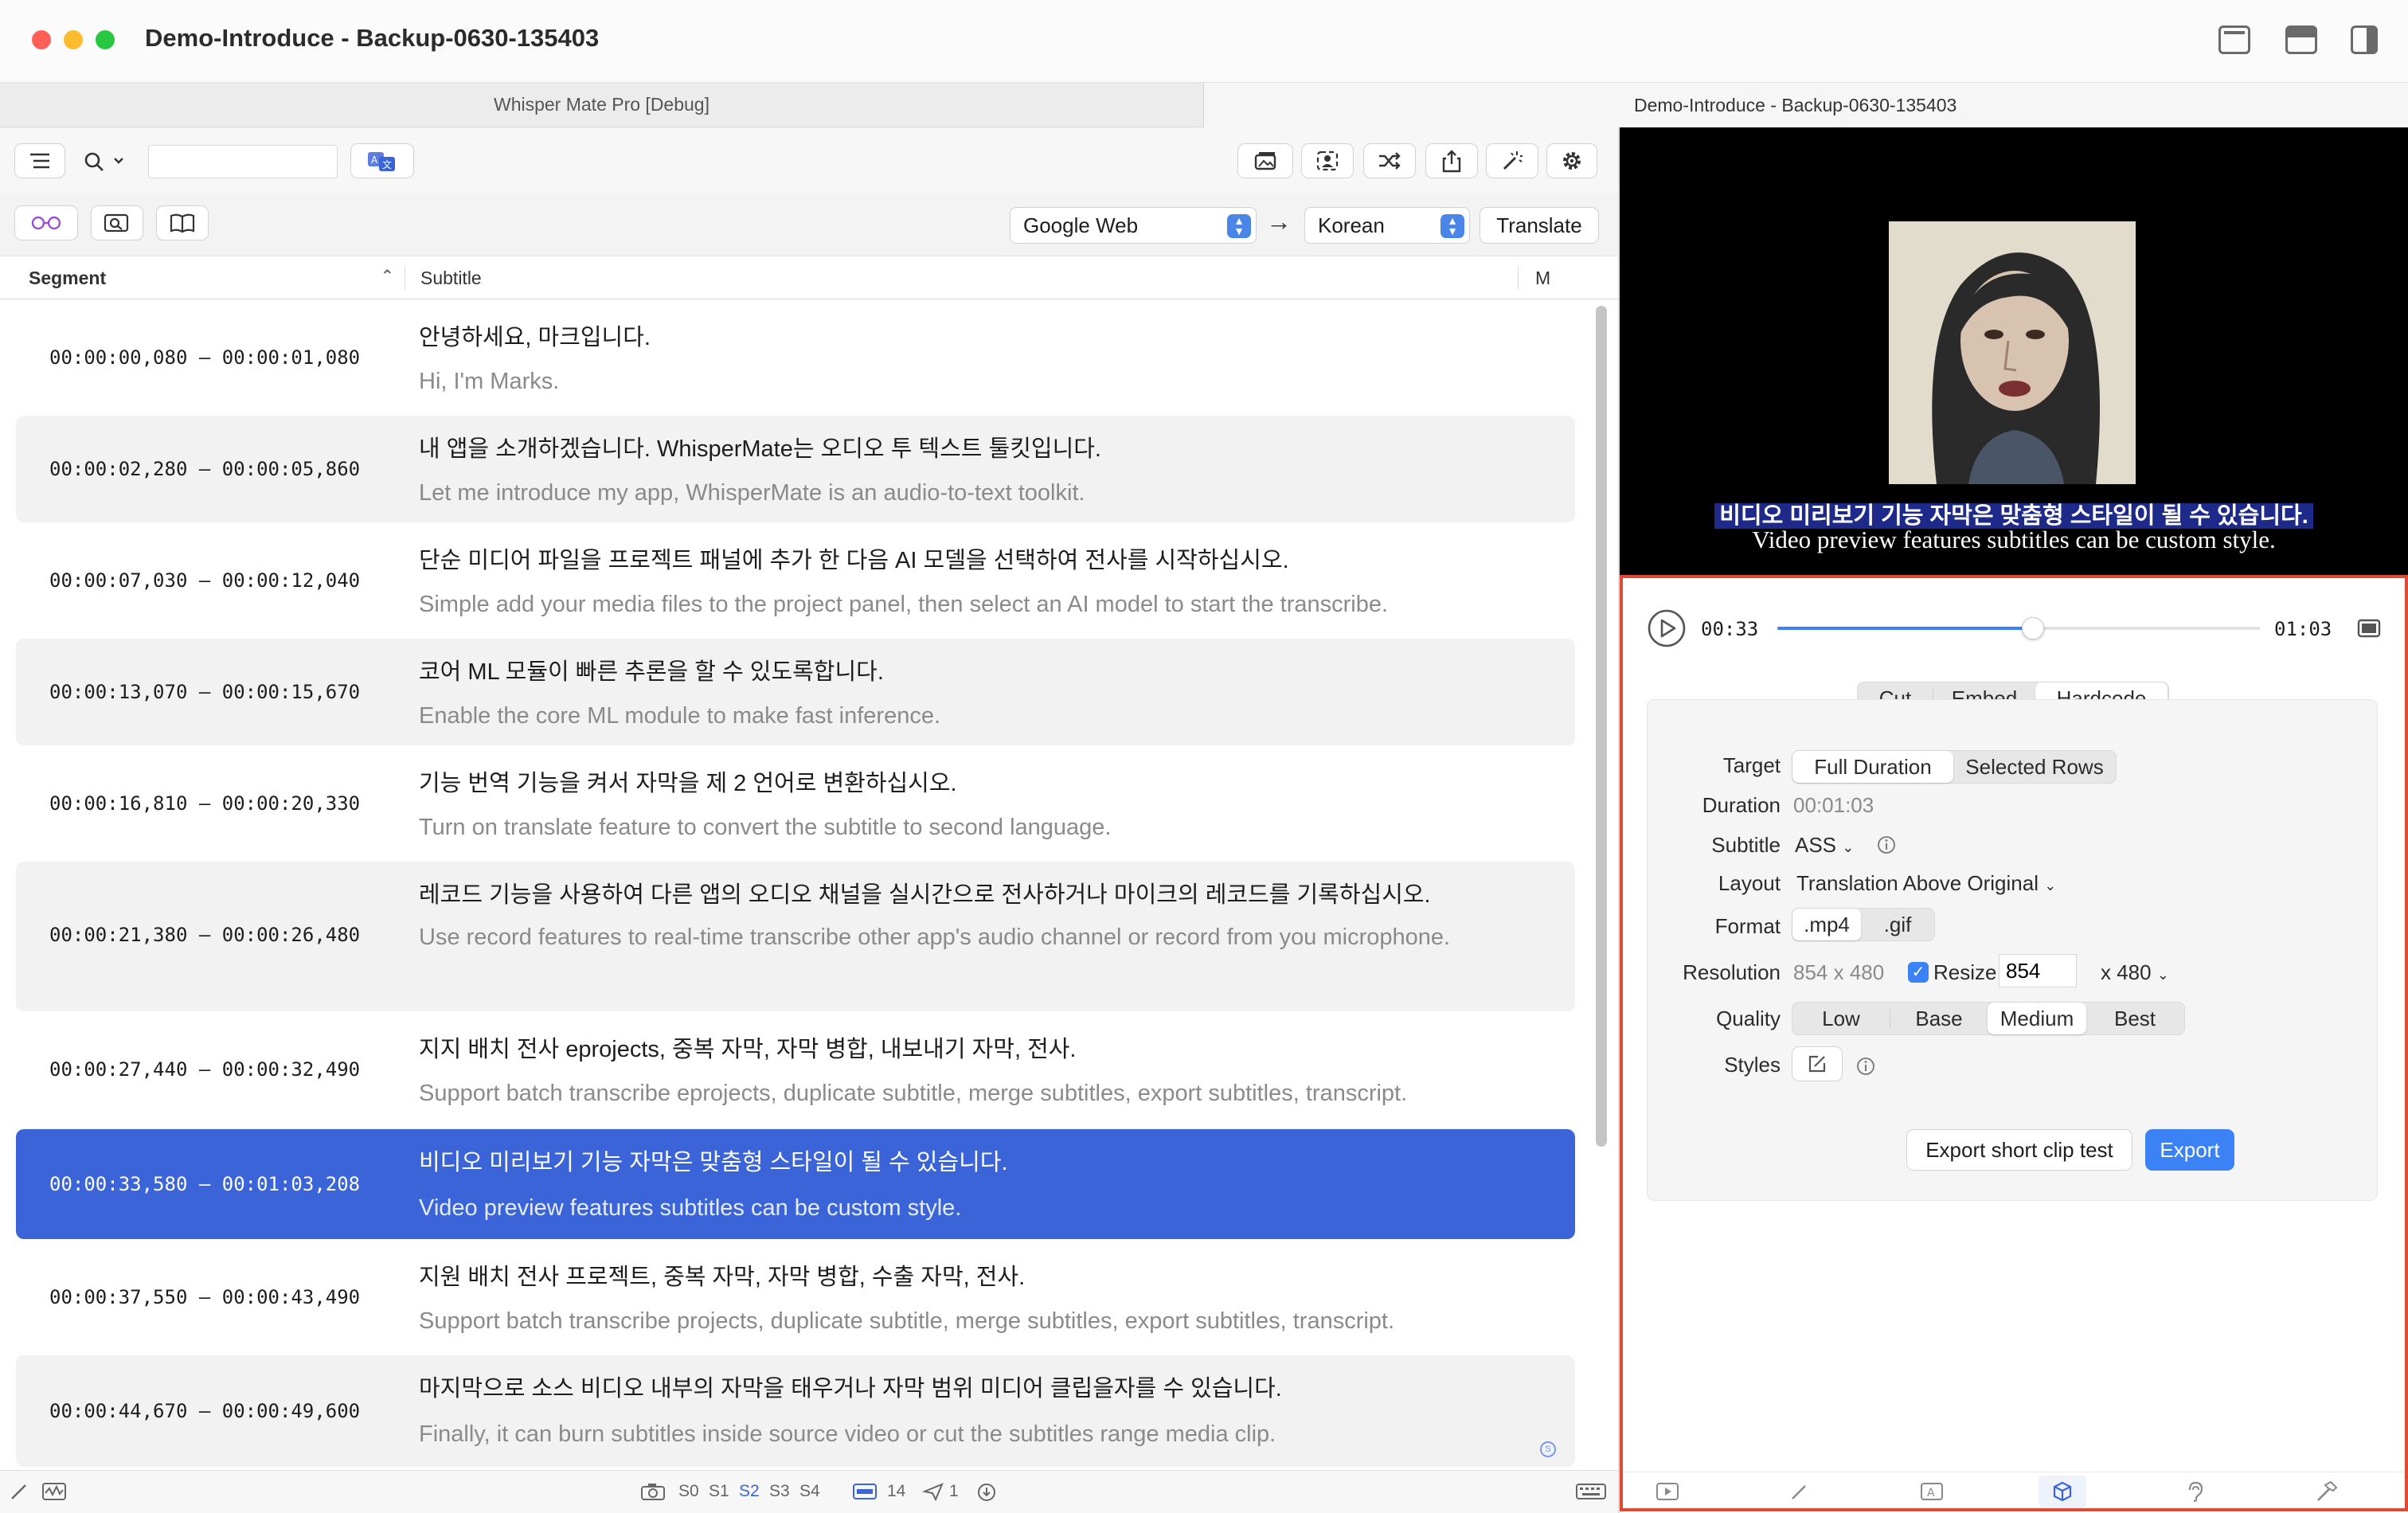  I want to click on play-square-icon, so click(1668, 1491).